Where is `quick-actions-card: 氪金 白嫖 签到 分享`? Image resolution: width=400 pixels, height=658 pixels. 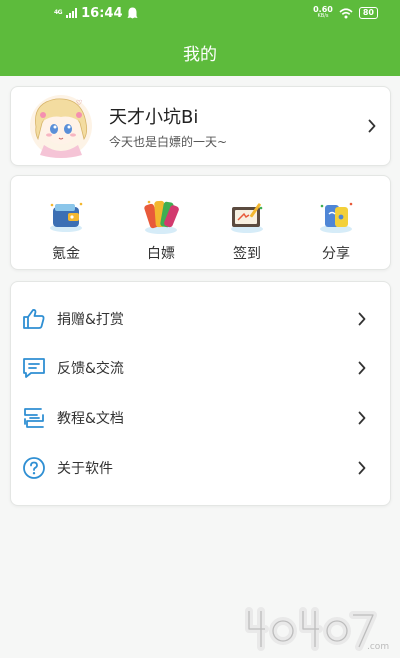
quick-actions-card: 氪金 白嫖 签到 分享 is located at coordinates (200, 222).